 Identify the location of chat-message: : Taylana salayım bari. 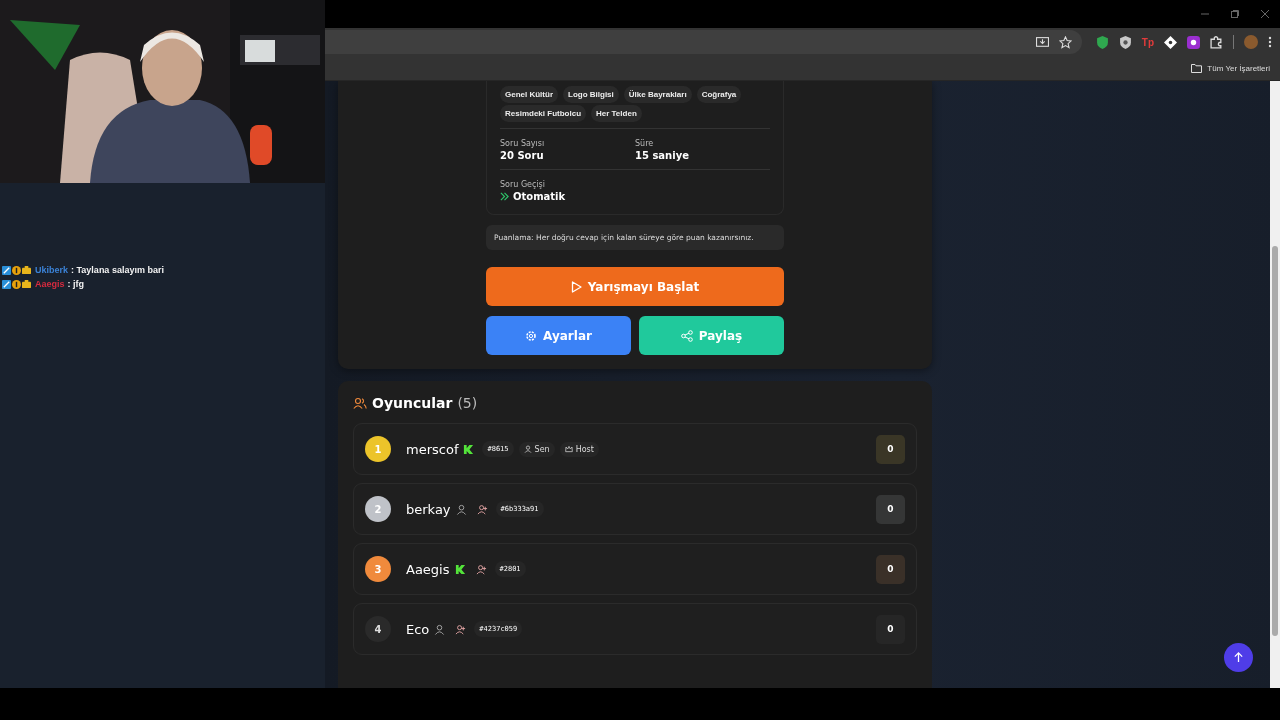
(117, 270).